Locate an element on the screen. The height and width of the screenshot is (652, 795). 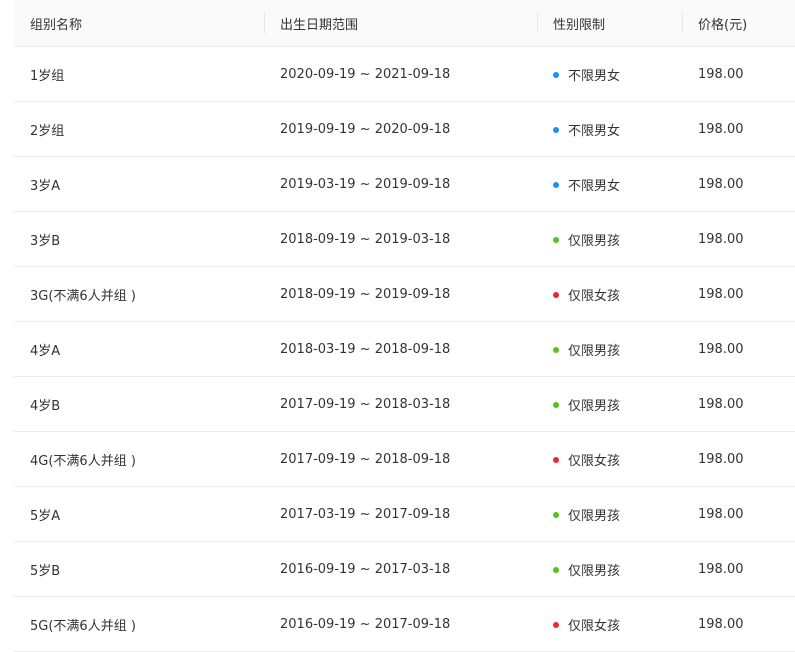
table-row: 3岁B 2018-09-19 ~ 2019-03-18 仅限男孩 198.00 is located at coordinates (404, 239).